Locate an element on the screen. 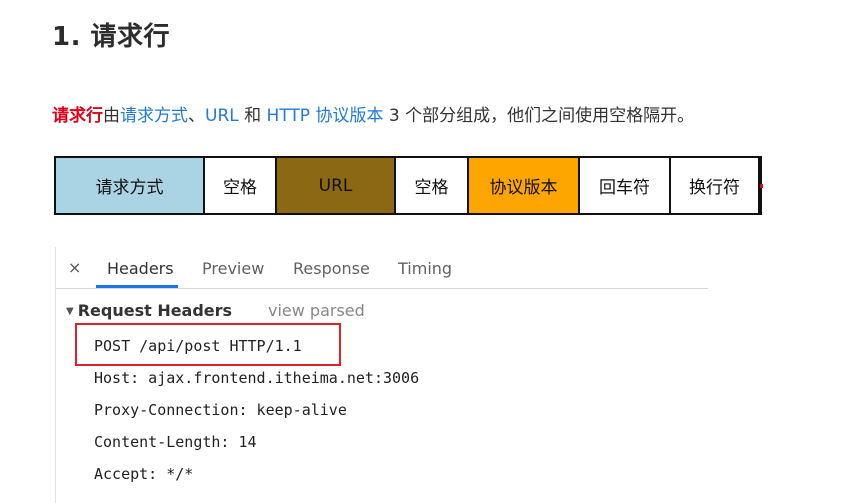 This screenshot has height=503, width=866. header-line-content-length: Content-Length: 14 is located at coordinates (175, 442).